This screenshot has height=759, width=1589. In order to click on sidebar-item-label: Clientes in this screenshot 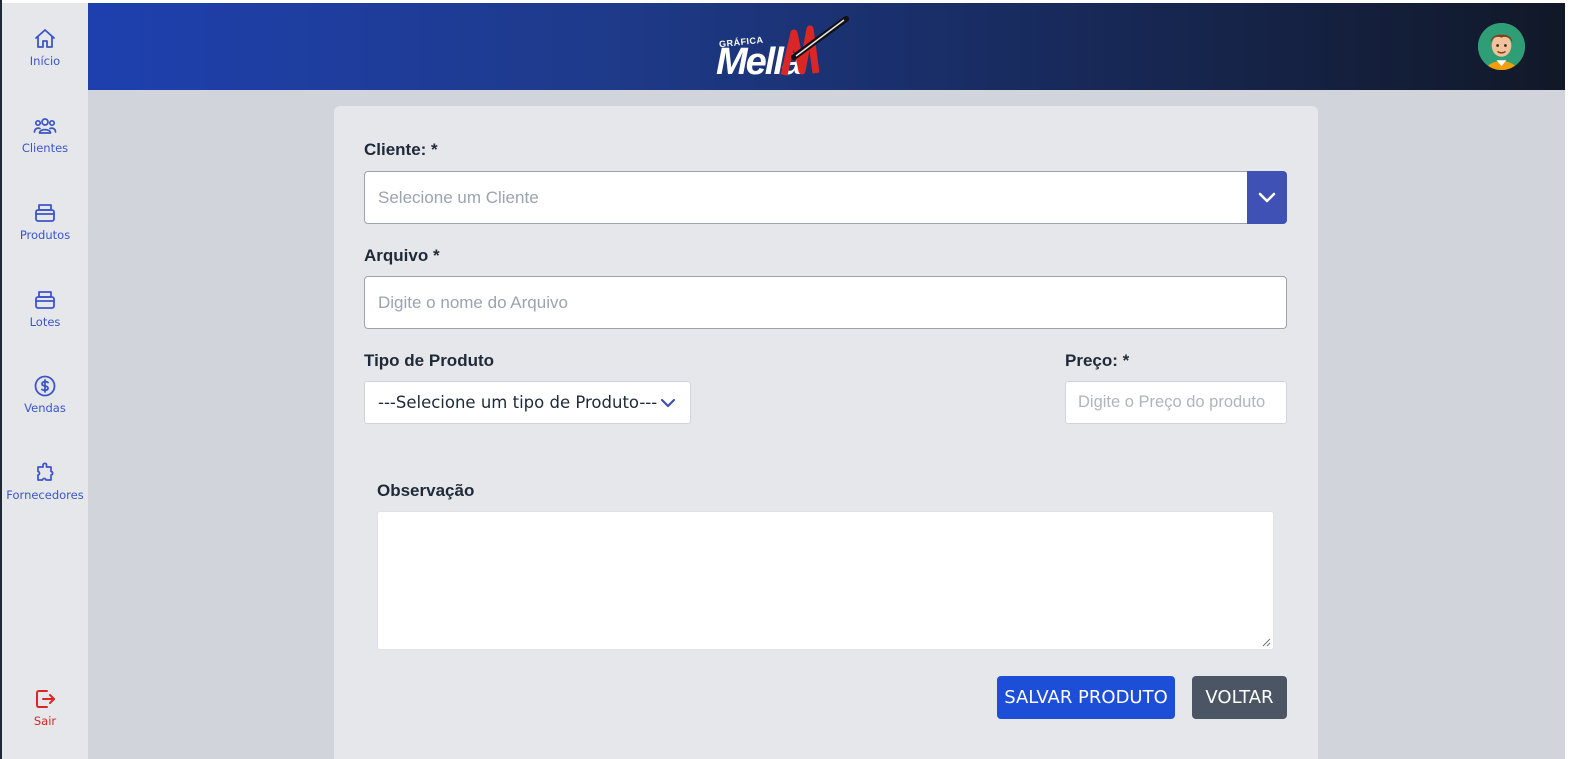, I will do `click(45, 148)`.